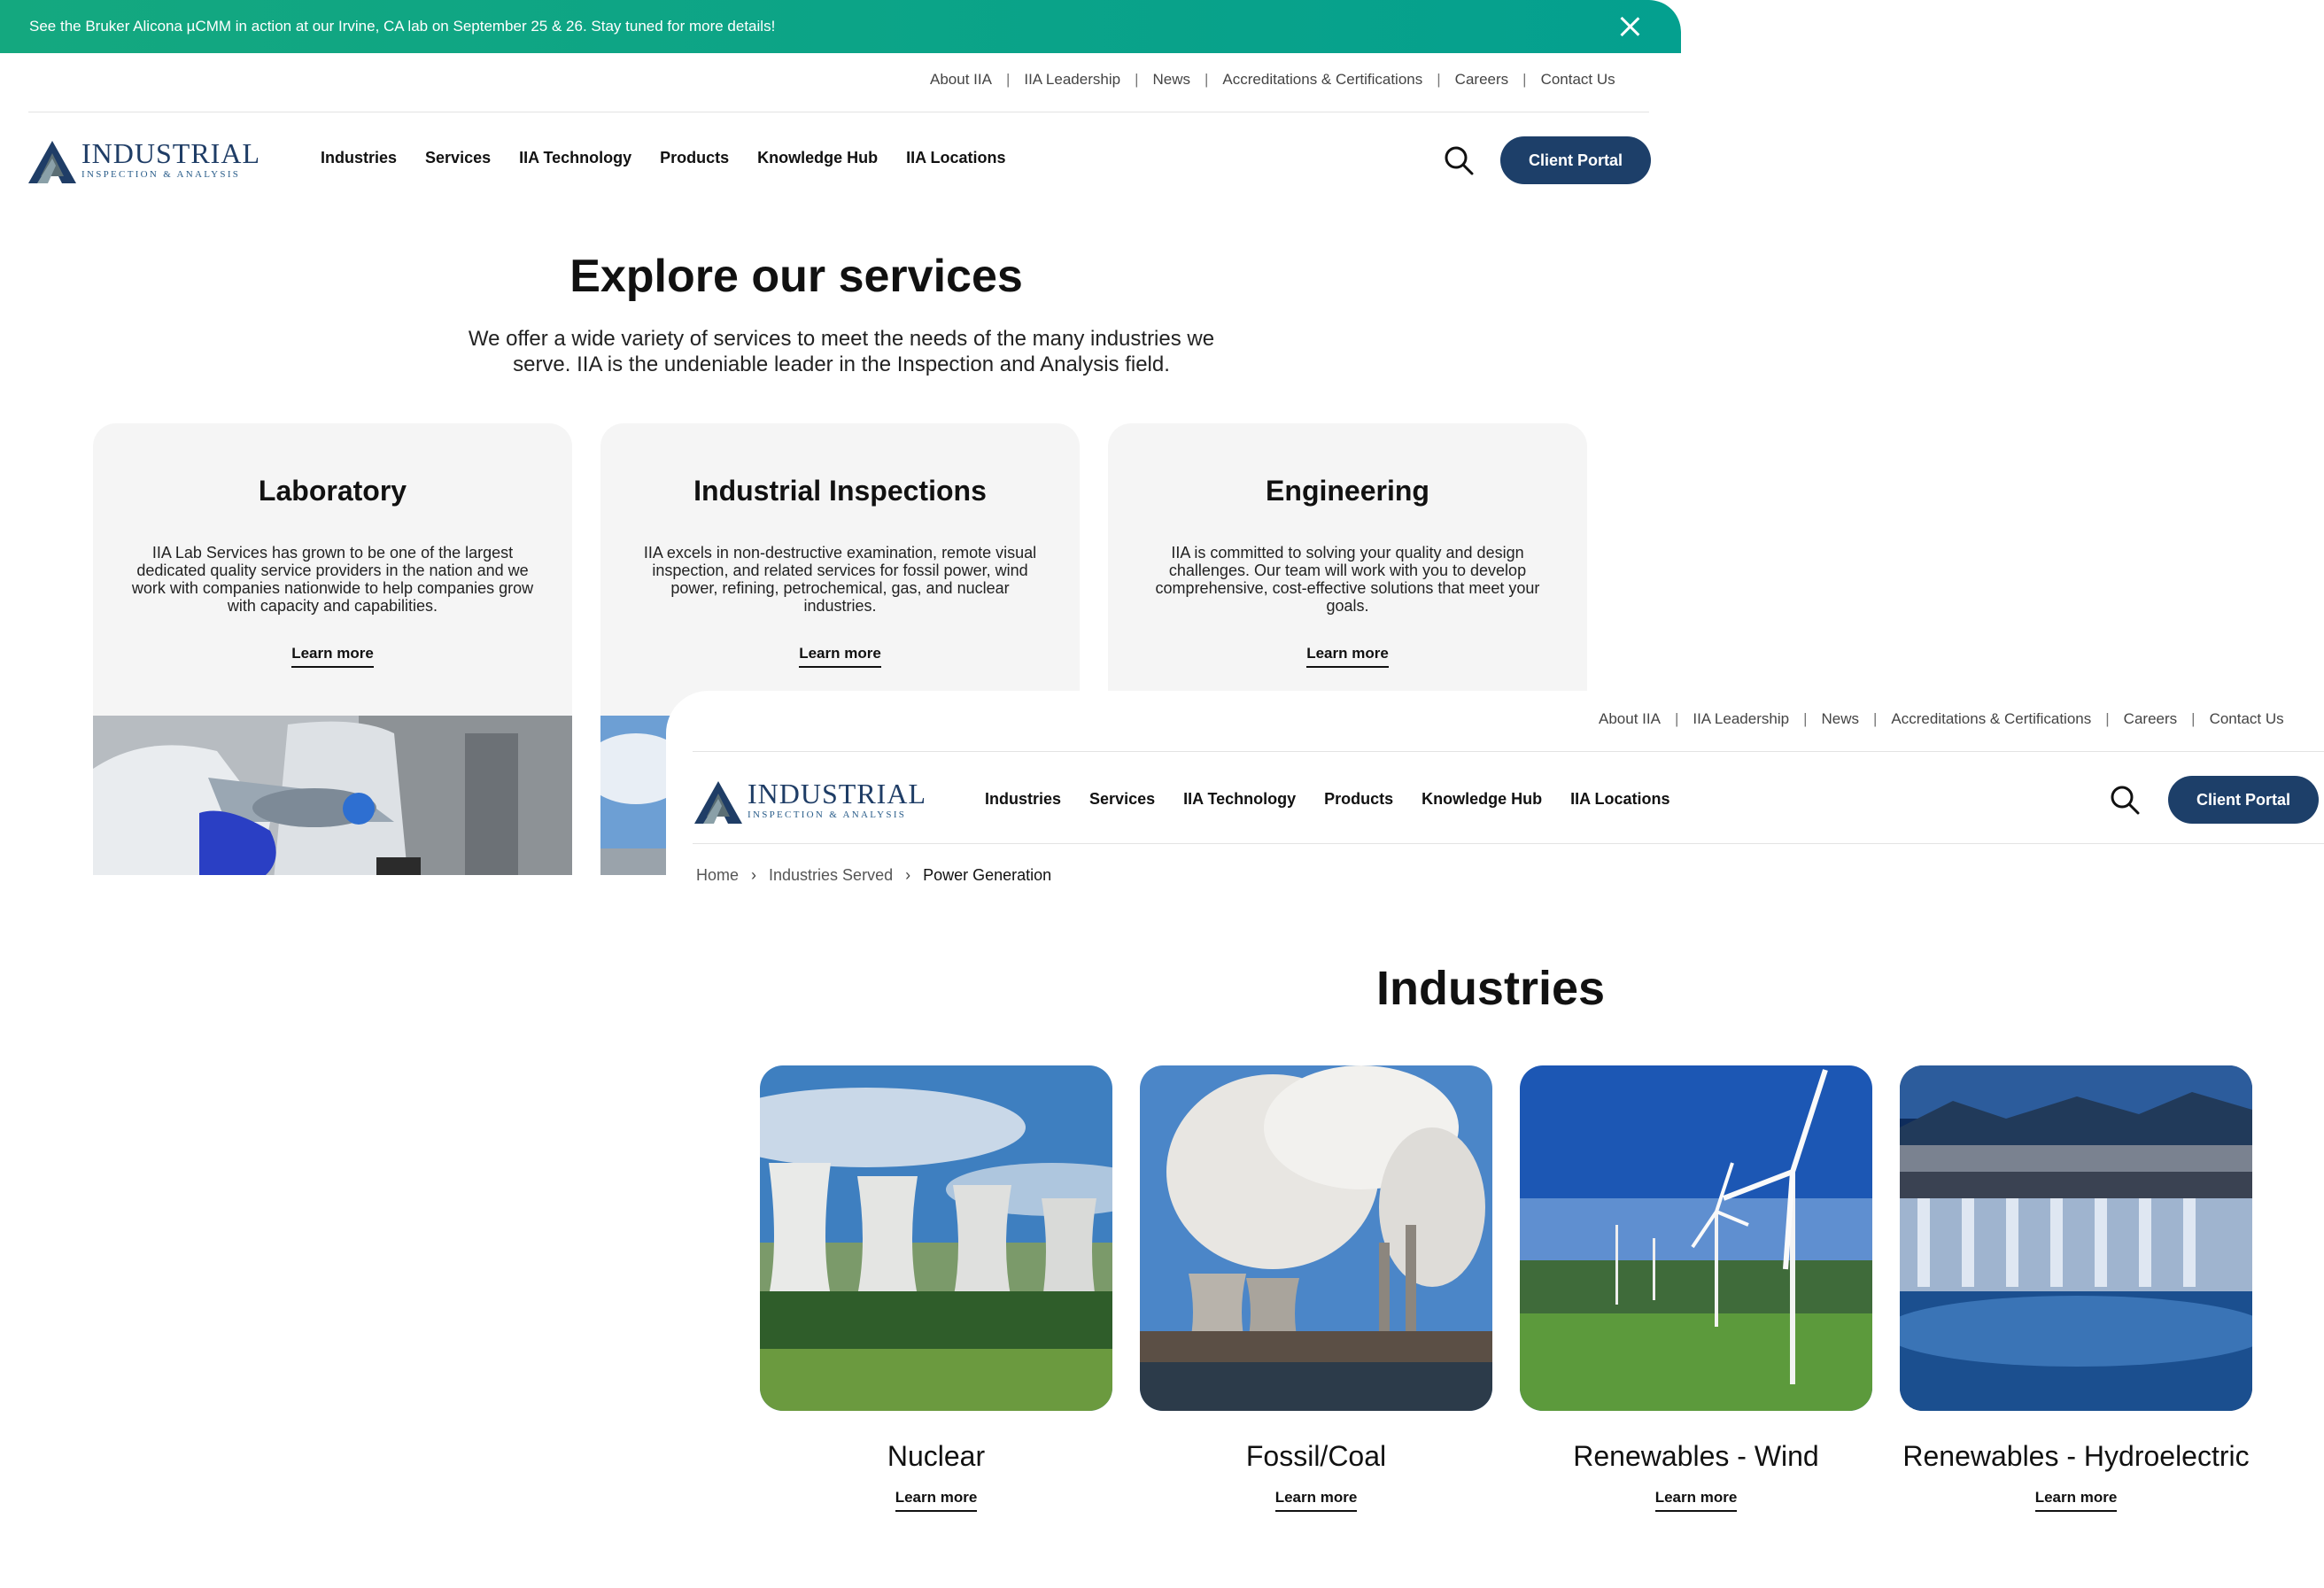 The height and width of the screenshot is (1588, 2324). What do you see at coordinates (332, 795) in the screenshot?
I see `laboratory-photo` at bounding box center [332, 795].